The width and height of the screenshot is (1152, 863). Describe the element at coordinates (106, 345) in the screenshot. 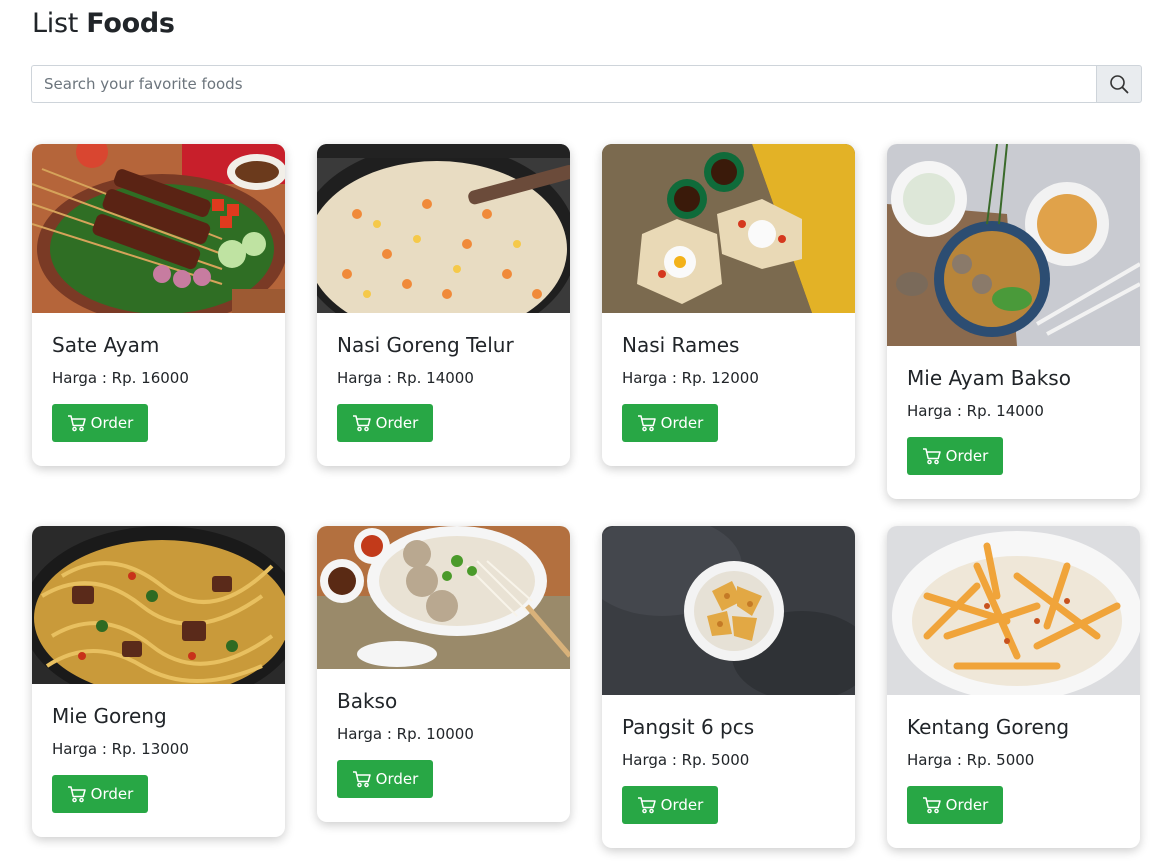

I see `food-name: Sate Ayam` at that location.